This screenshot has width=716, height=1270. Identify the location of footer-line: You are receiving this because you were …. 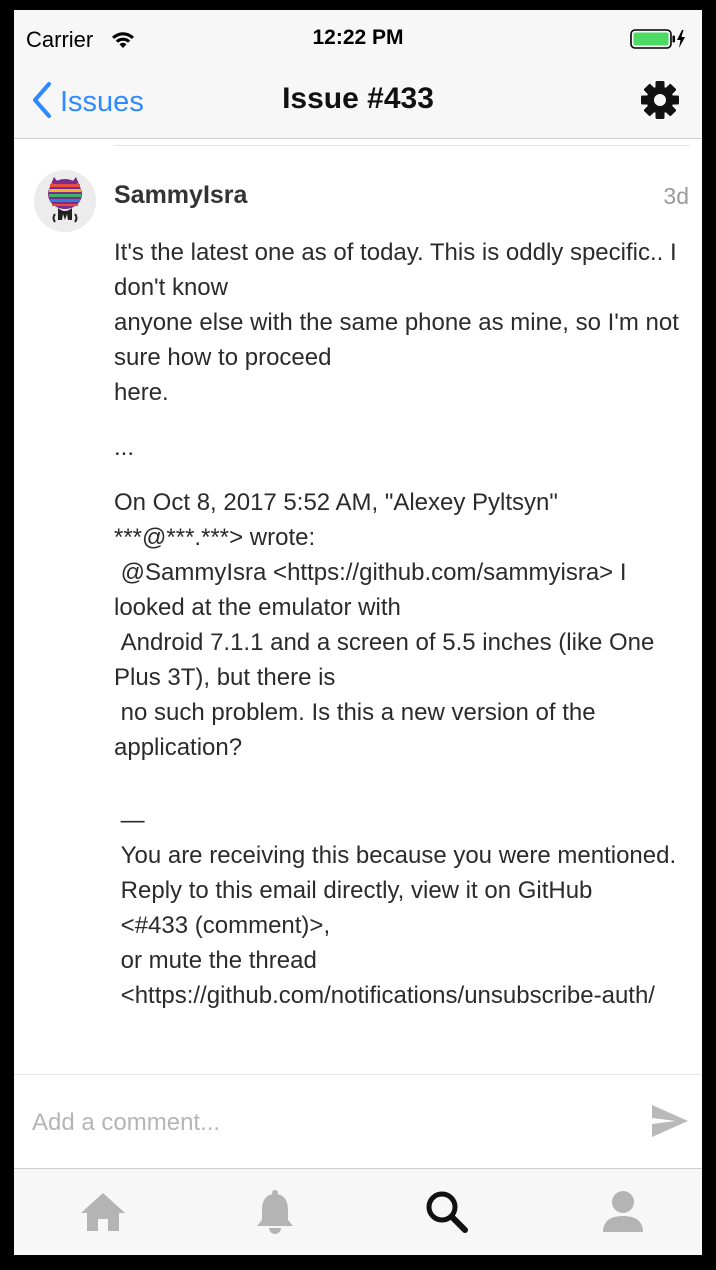
(395, 855).